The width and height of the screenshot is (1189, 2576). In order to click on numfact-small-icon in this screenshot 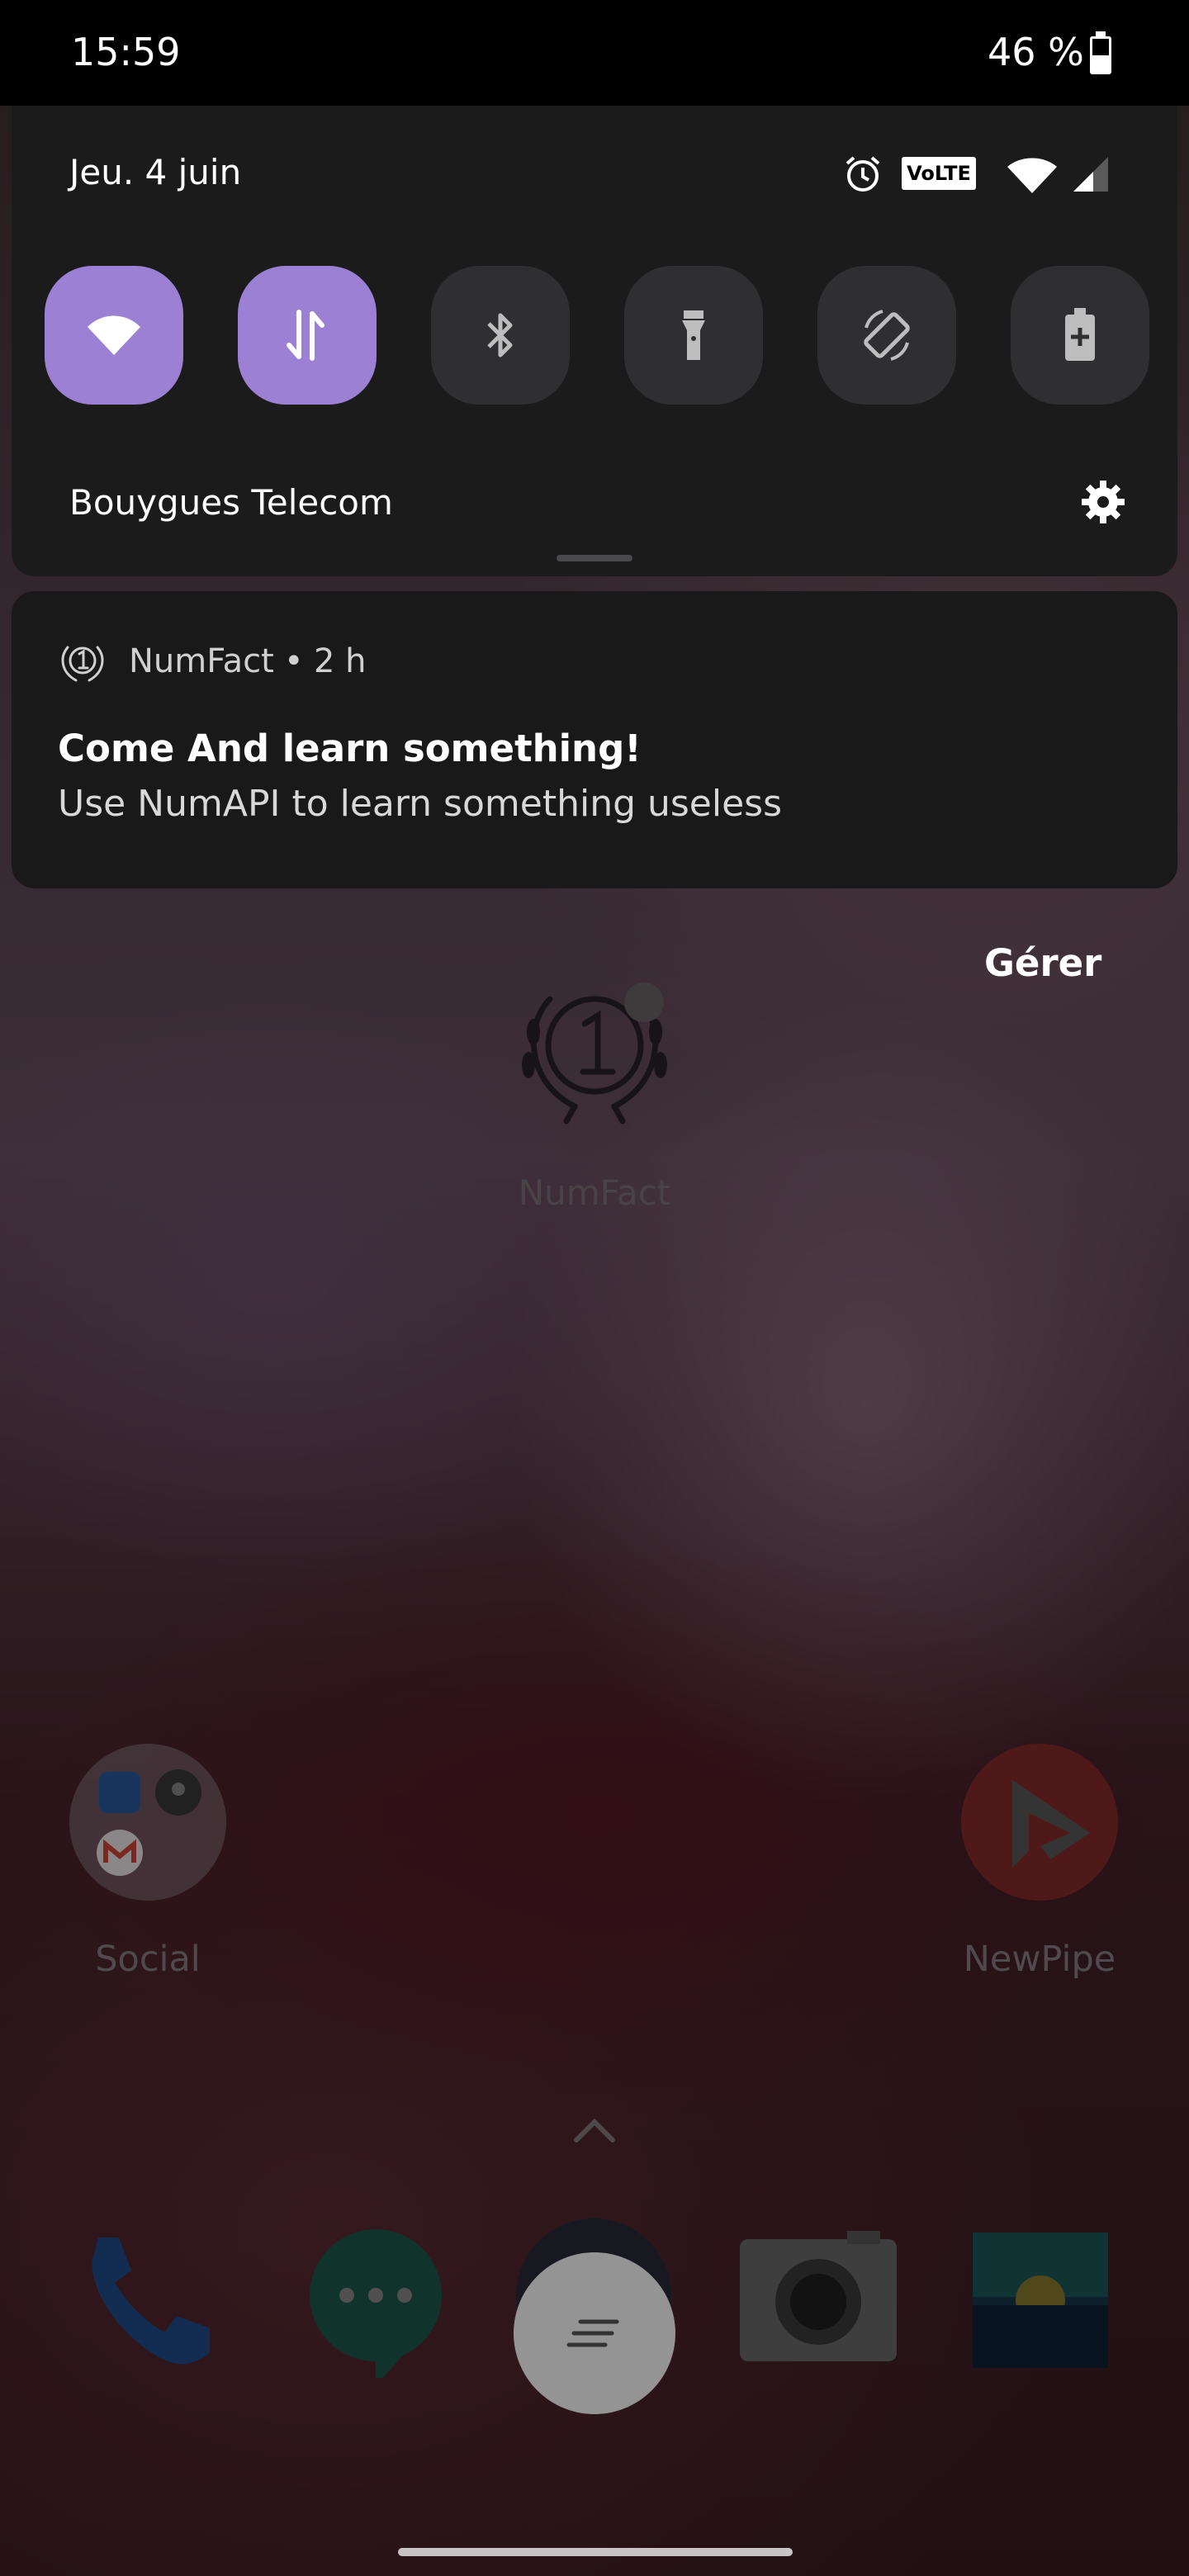, I will do `click(82, 664)`.